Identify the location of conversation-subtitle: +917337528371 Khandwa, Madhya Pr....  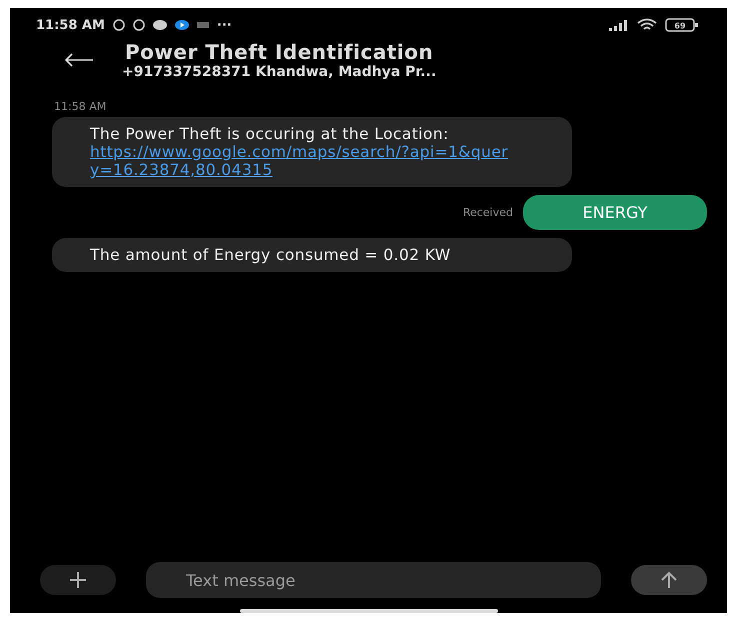
(279, 72).